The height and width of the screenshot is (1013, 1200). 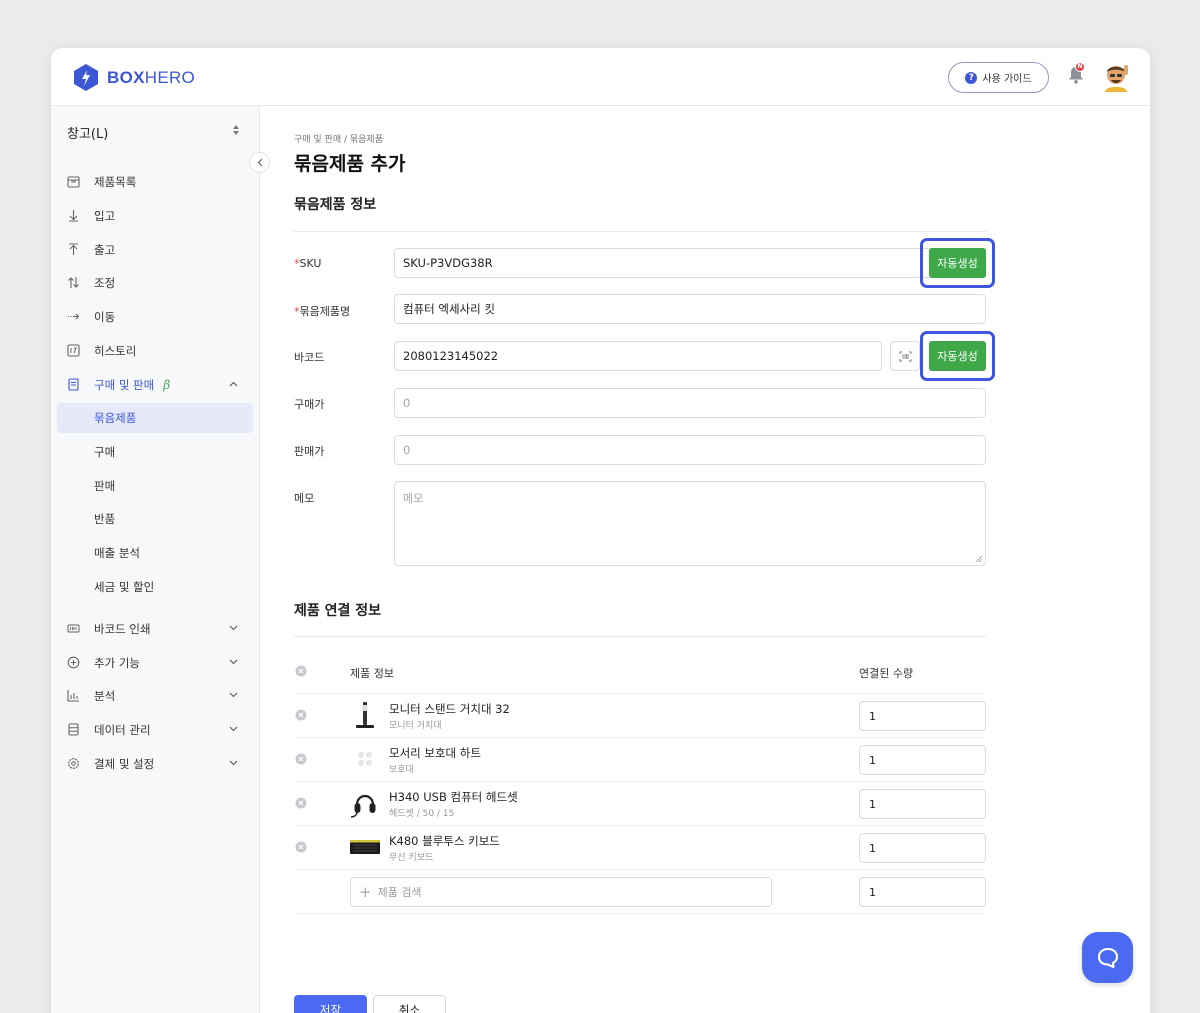 What do you see at coordinates (640, 636) in the screenshot?
I see `divider` at bounding box center [640, 636].